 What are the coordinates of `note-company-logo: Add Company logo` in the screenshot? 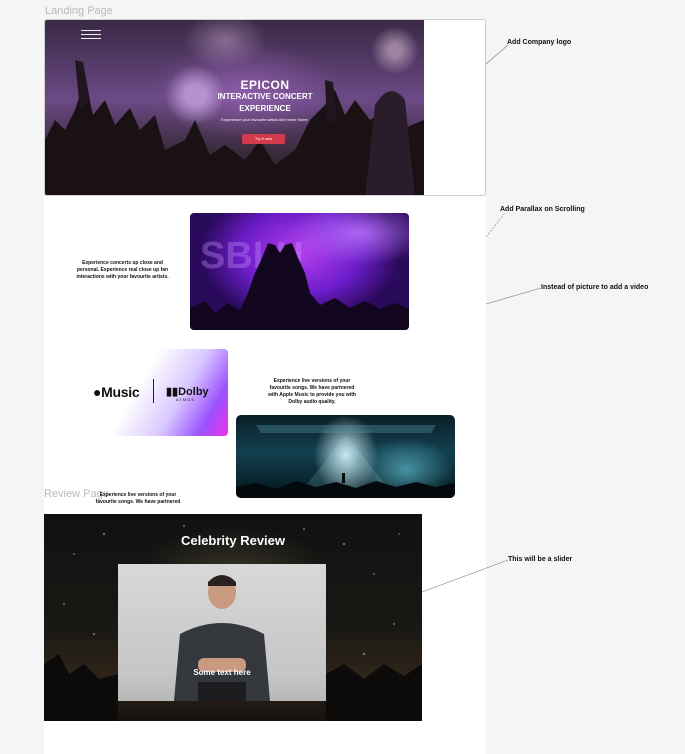 It's located at (539, 42).